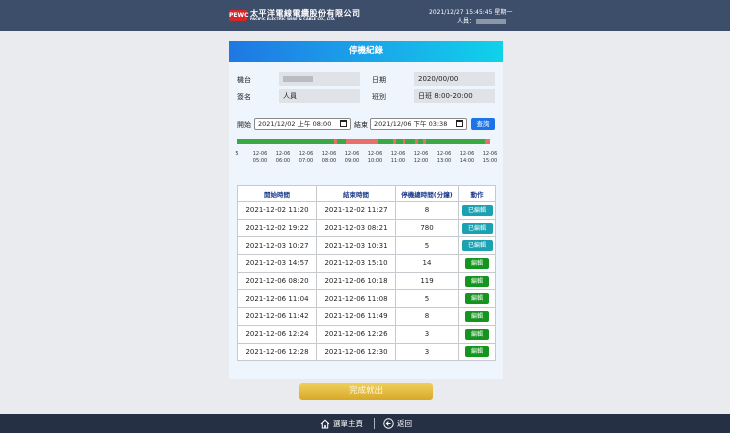  Describe the element at coordinates (366, 316) in the screenshot. I see `table-row: 2021-12-06 11:42 2021-12-06 11:49 8 編輯` at that location.